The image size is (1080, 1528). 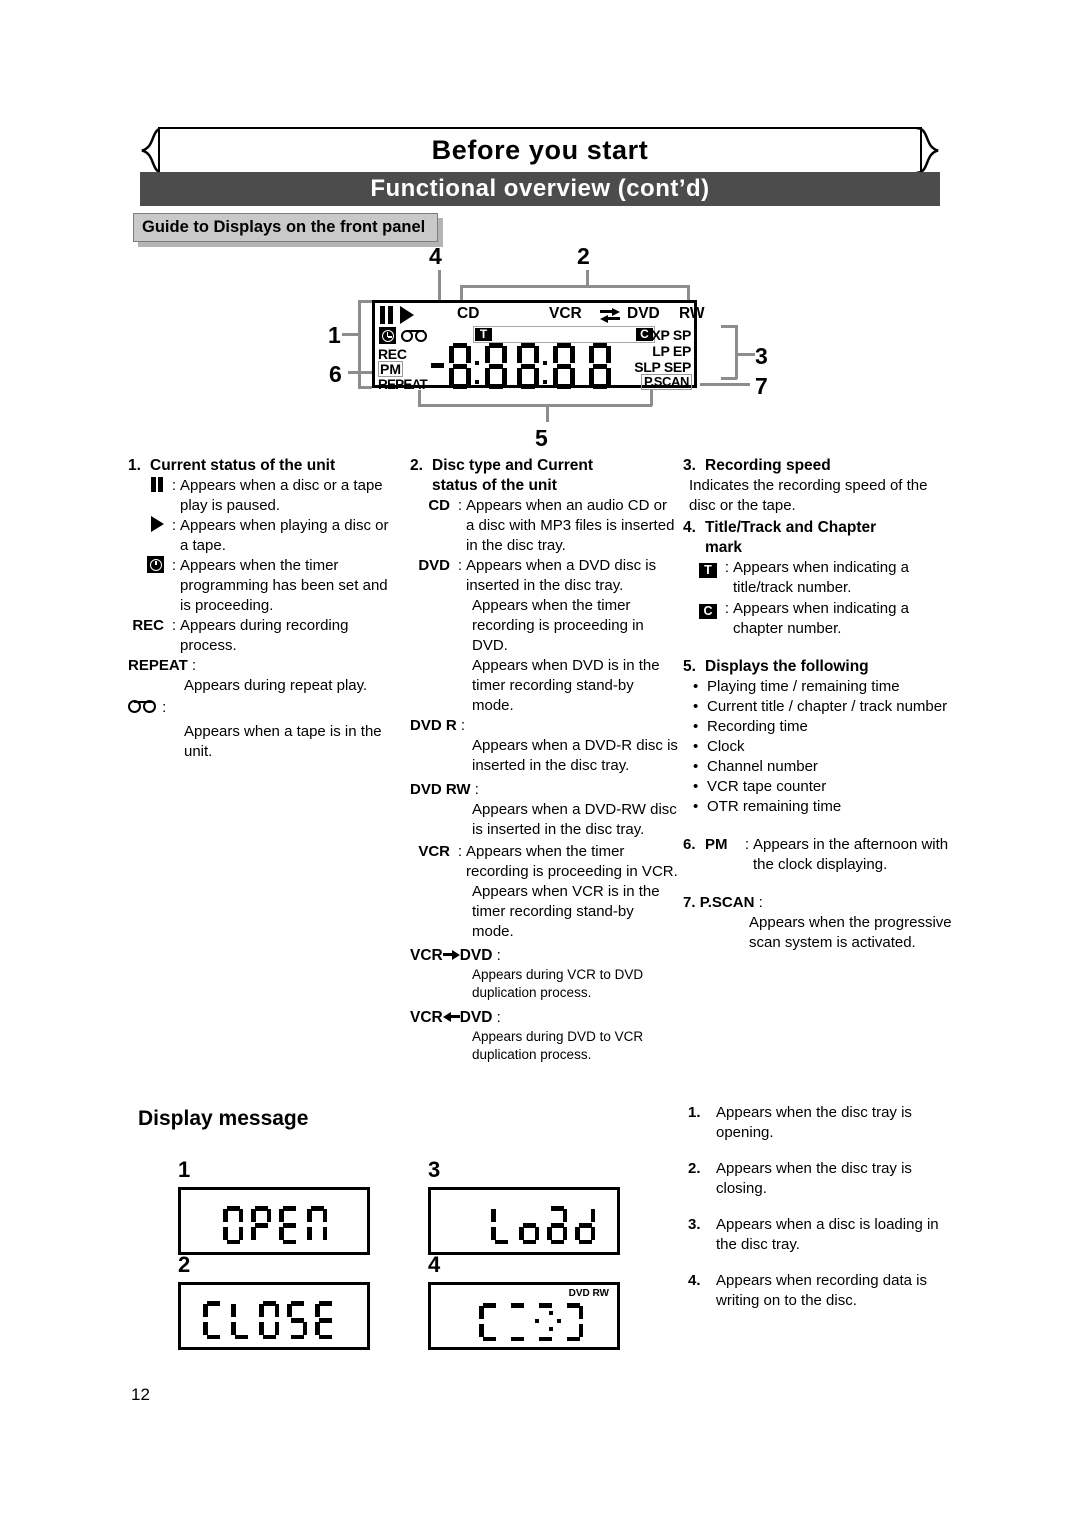 I want to click on note-text: Appears when the disc tray is opening., so click(x=814, y=1122).